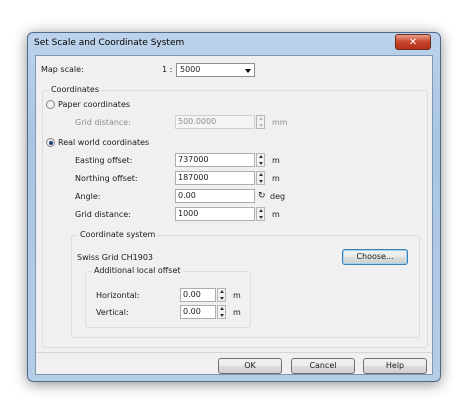  What do you see at coordinates (112, 312) in the screenshot?
I see `vertical-offset-label: Vertical:` at bounding box center [112, 312].